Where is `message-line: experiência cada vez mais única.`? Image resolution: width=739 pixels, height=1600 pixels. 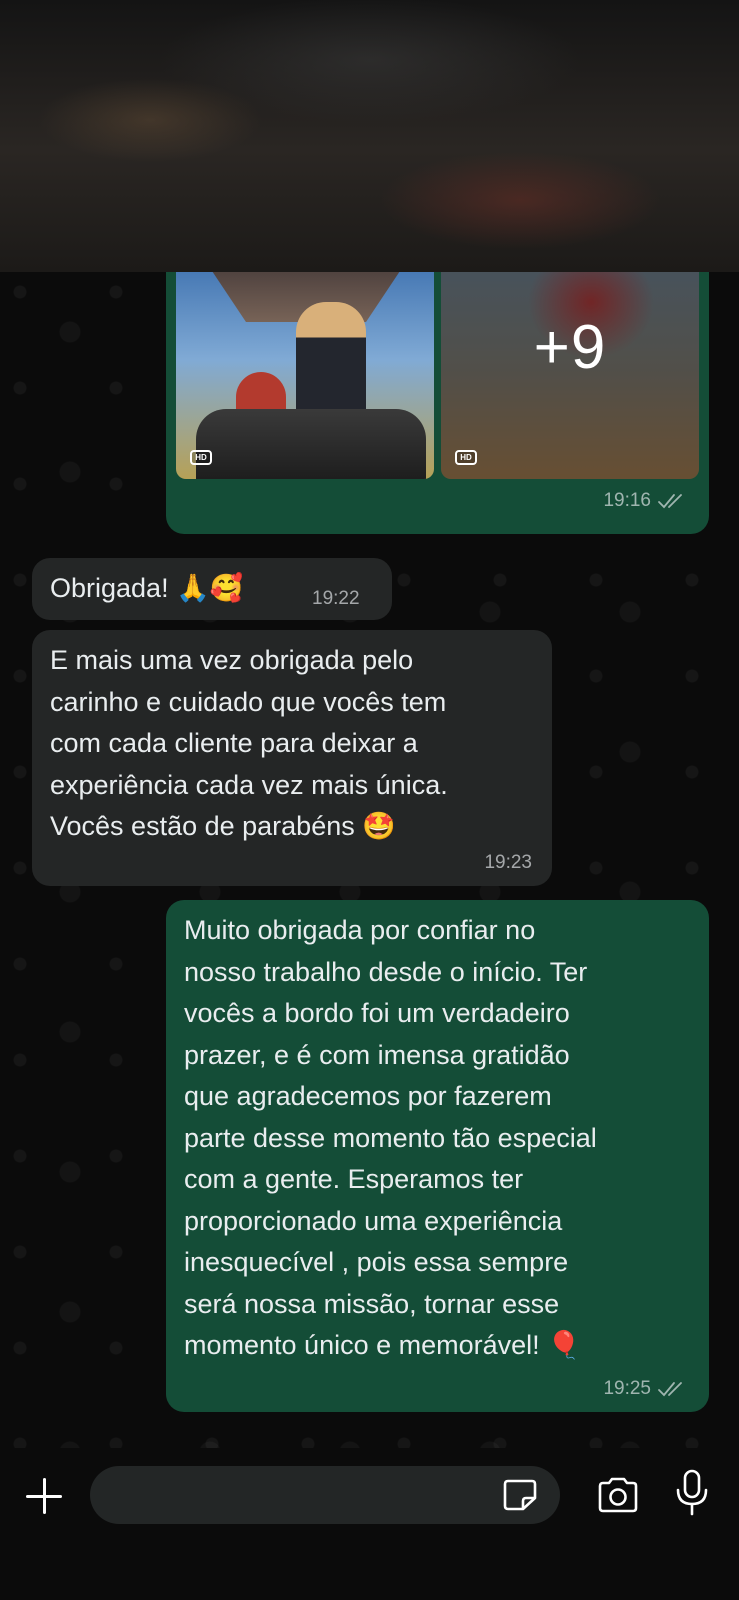 message-line: experiência cada vez mais única. is located at coordinates (249, 784).